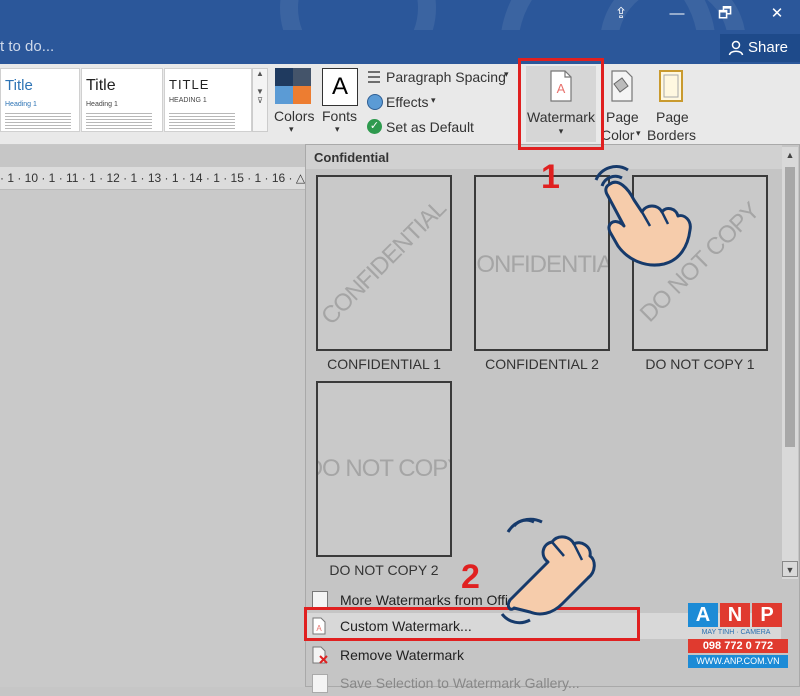  I want to click on anp-letter: A, so click(703, 615).